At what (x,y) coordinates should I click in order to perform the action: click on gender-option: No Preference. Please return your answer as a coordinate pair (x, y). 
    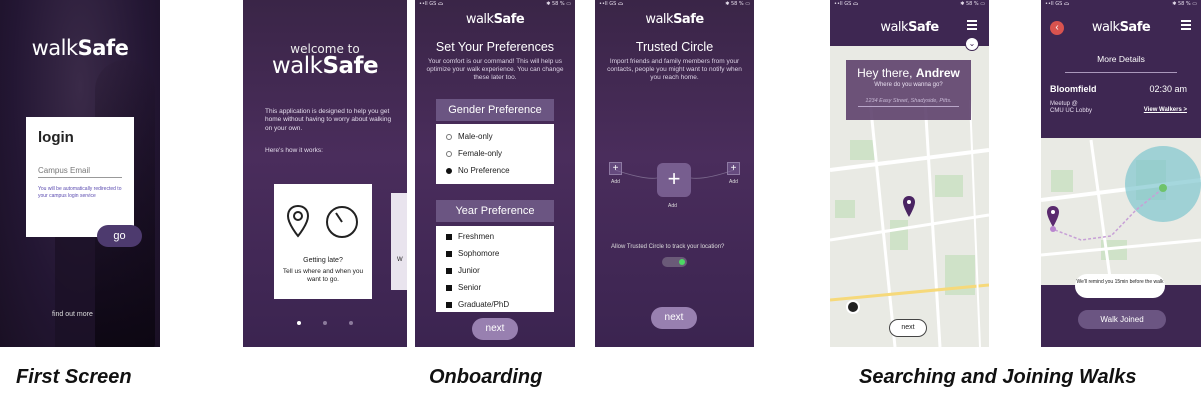
    Looking at the image, I should click on (495, 170).